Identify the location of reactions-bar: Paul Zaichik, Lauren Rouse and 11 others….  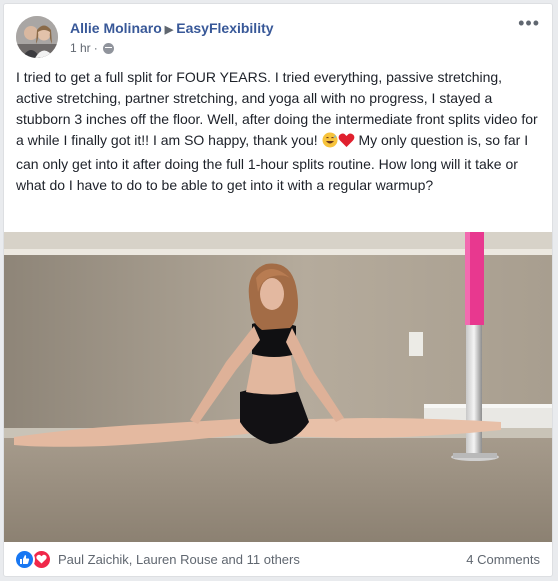
(277, 559).